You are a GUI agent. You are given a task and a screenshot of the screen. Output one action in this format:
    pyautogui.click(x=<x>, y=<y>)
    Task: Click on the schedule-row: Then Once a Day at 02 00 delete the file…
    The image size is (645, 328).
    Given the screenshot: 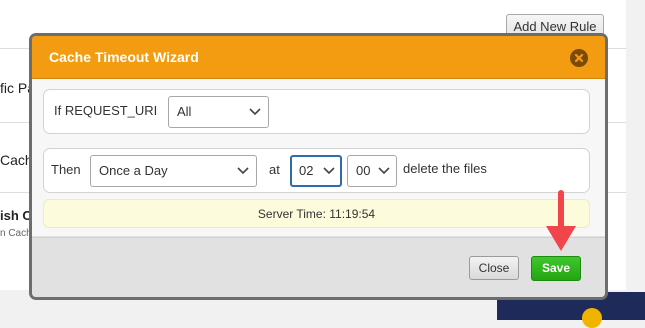 What is the action you would take?
    pyautogui.click(x=316, y=170)
    